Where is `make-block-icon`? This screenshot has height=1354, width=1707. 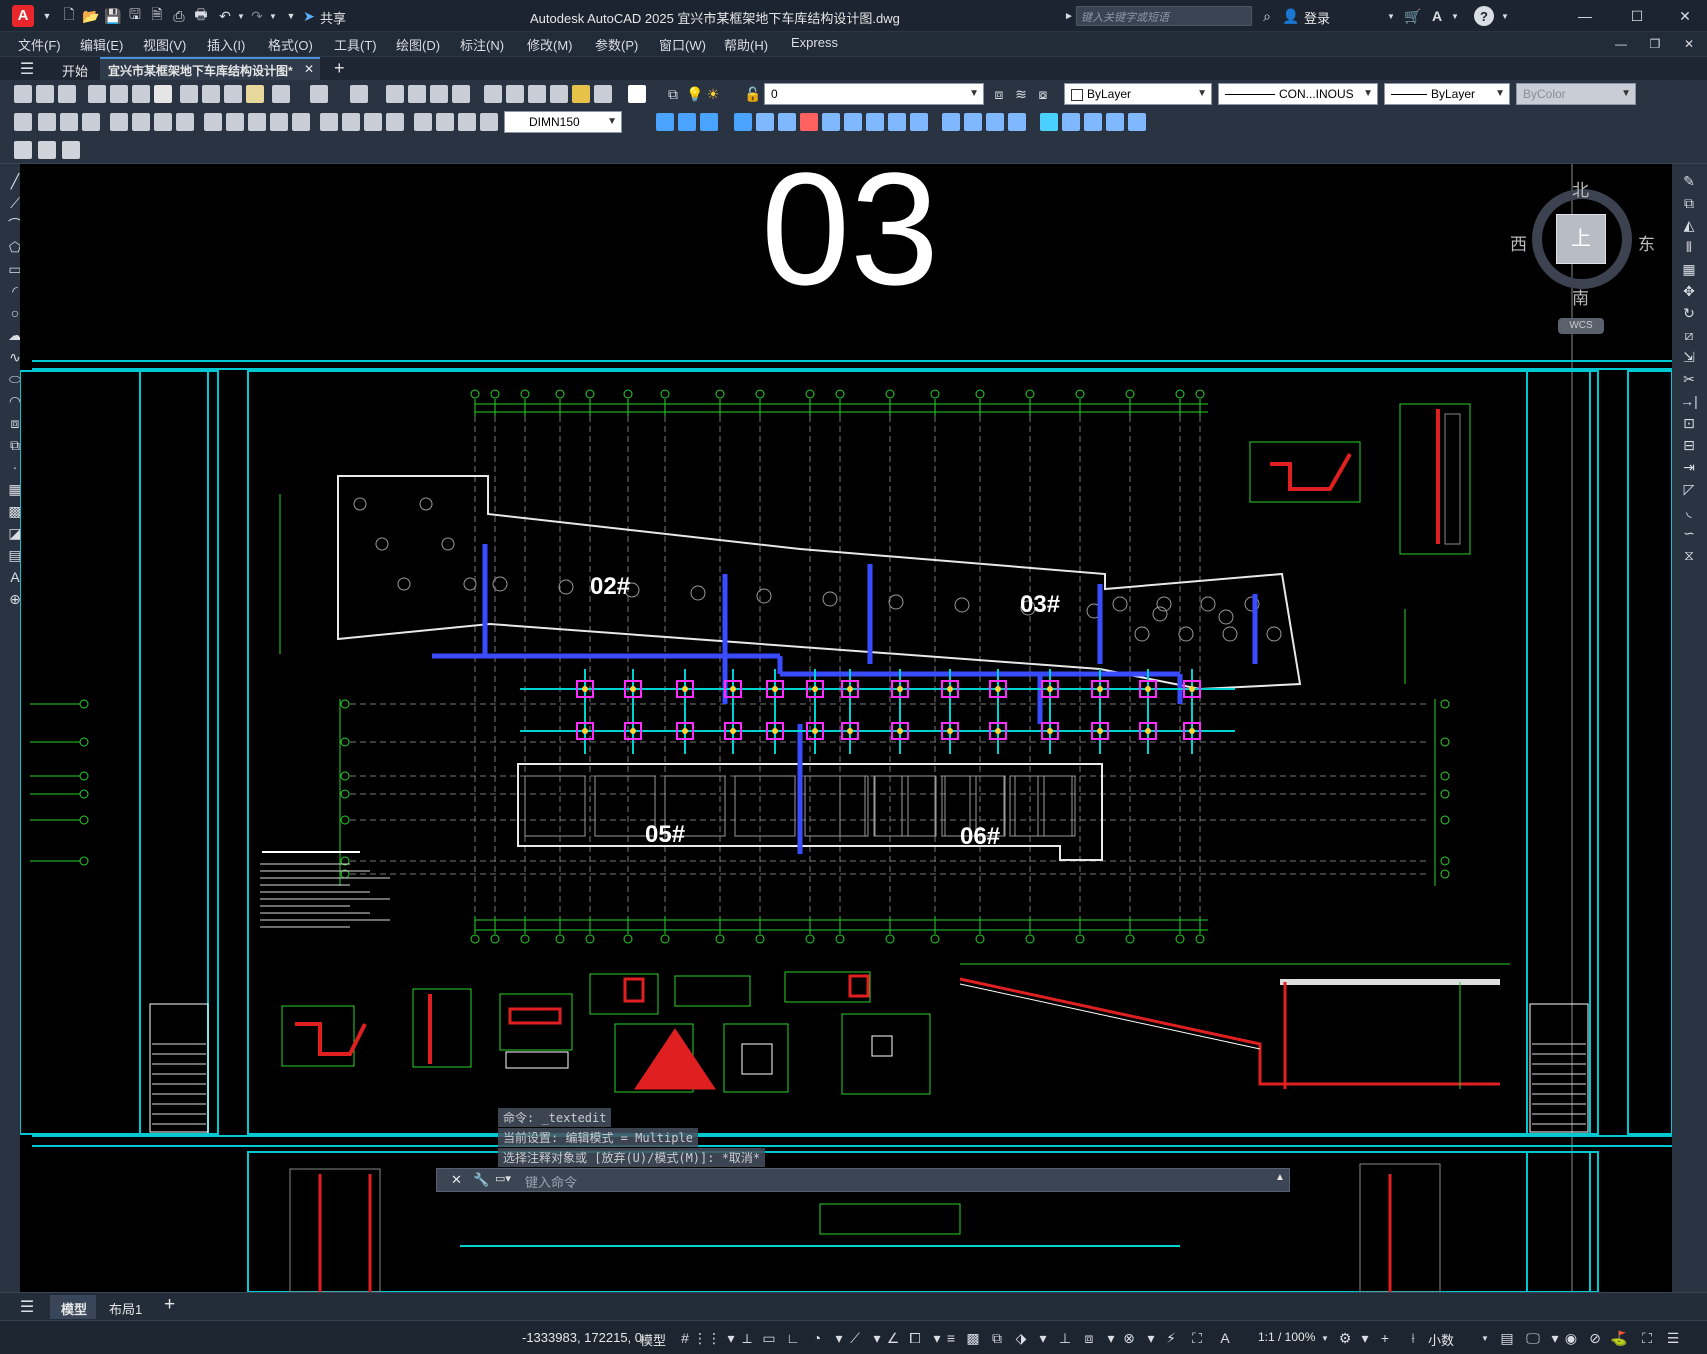 make-block-icon is located at coordinates (47, 150).